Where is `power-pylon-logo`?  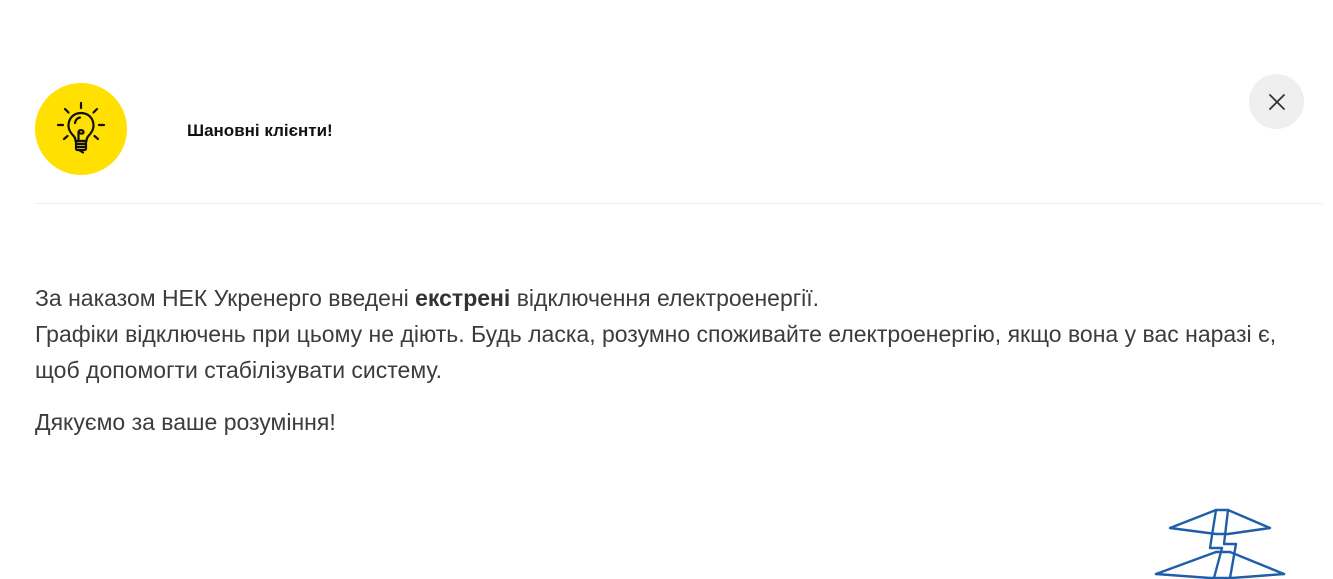
power-pylon-logo is located at coordinates (1220, 541).